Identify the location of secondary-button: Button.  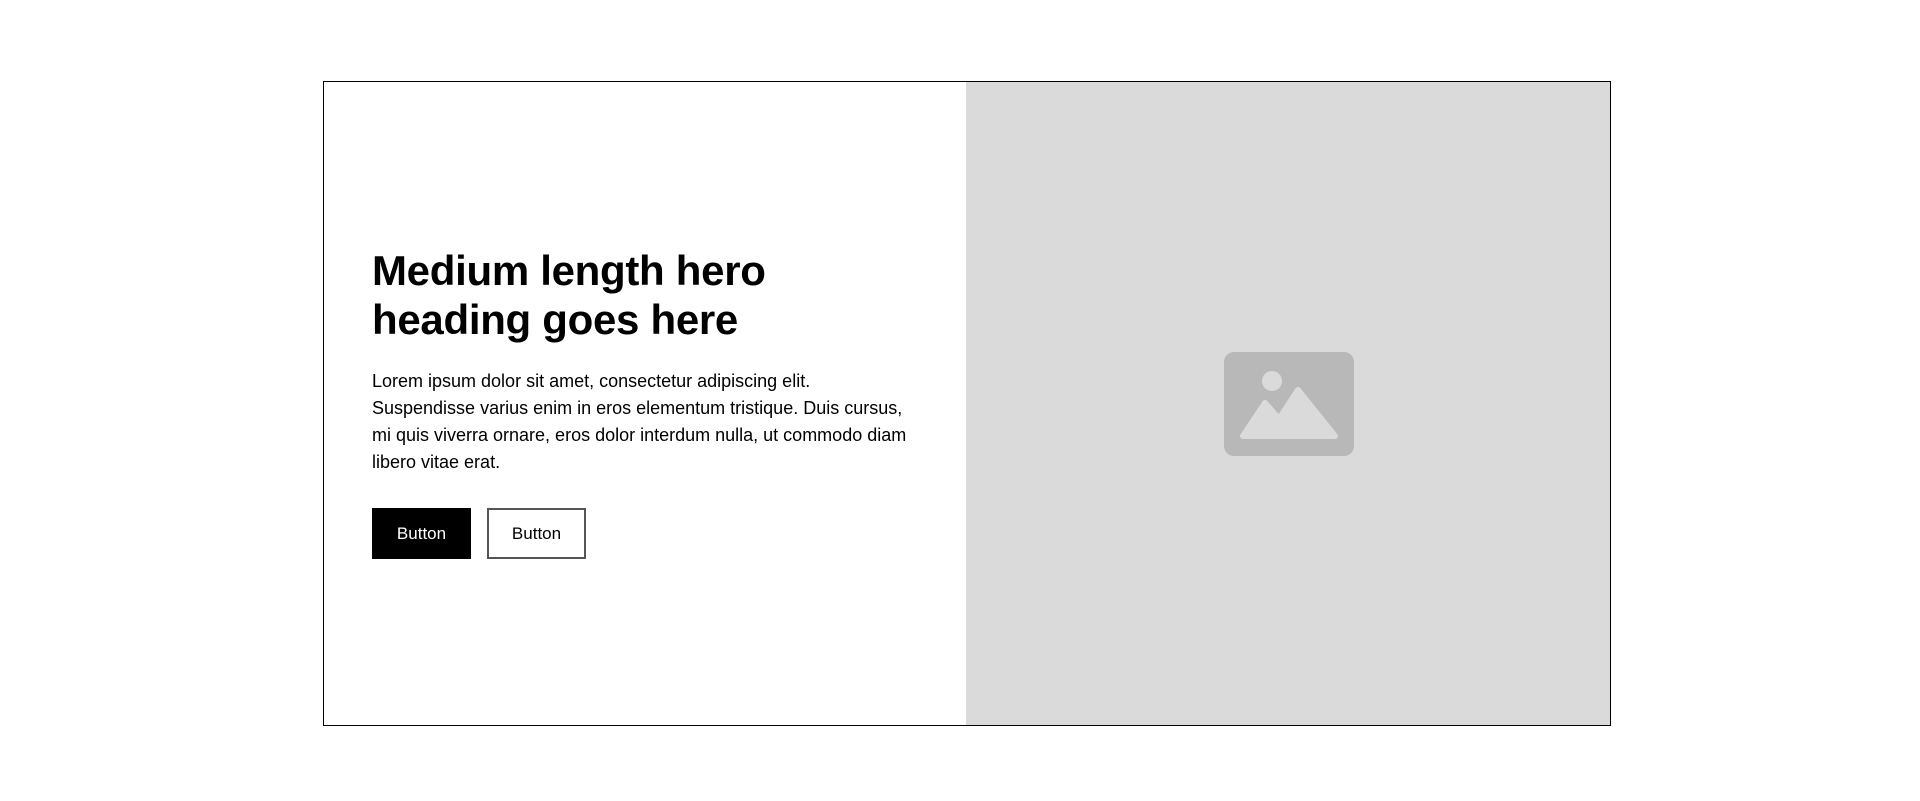
(536, 533).